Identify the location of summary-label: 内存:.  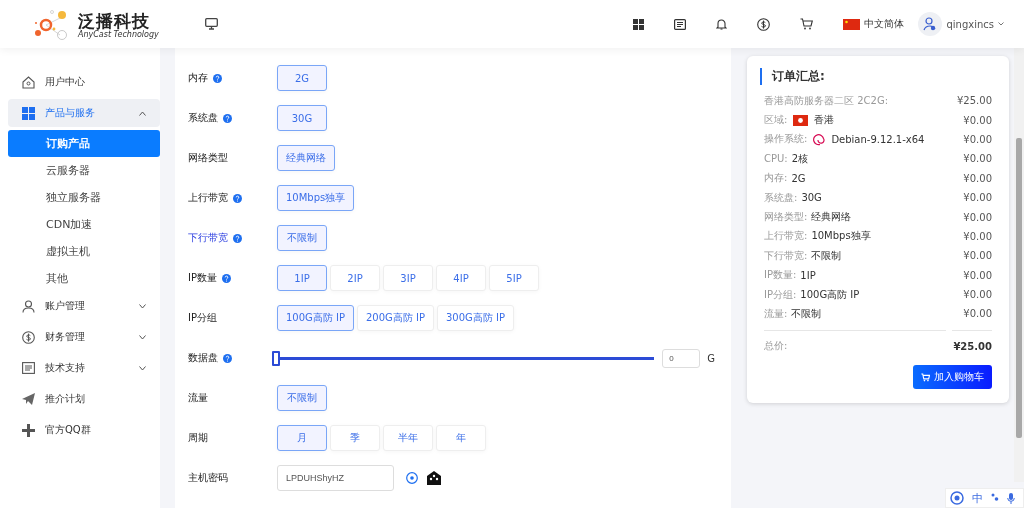
(776, 178).